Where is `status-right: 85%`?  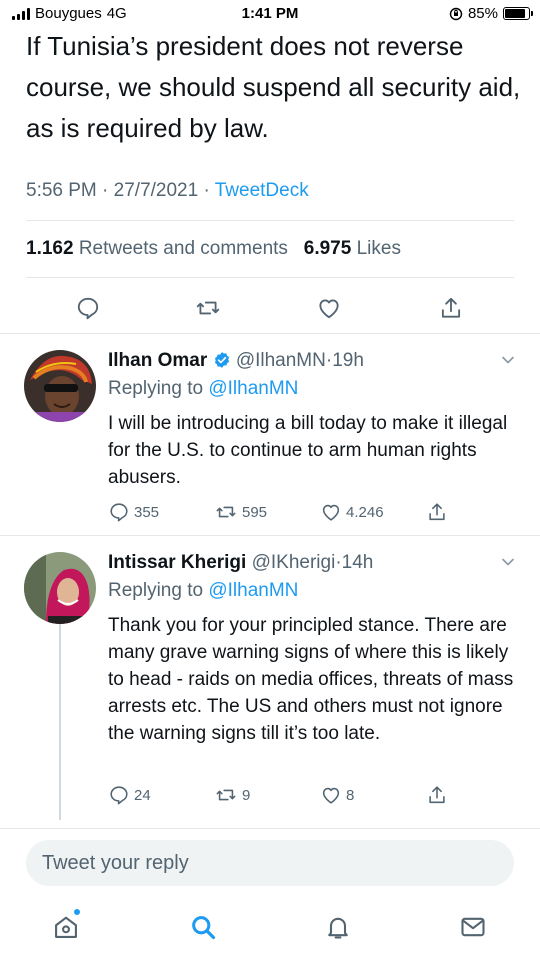 status-right: 85% is located at coordinates (491, 13).